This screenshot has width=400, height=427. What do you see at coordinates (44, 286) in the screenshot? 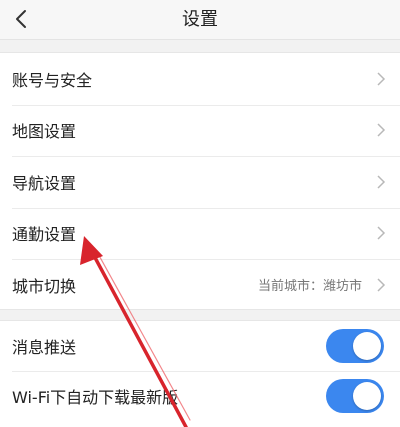
I see `settings-item-label: 城市切换` at bounding box center [44, 286].